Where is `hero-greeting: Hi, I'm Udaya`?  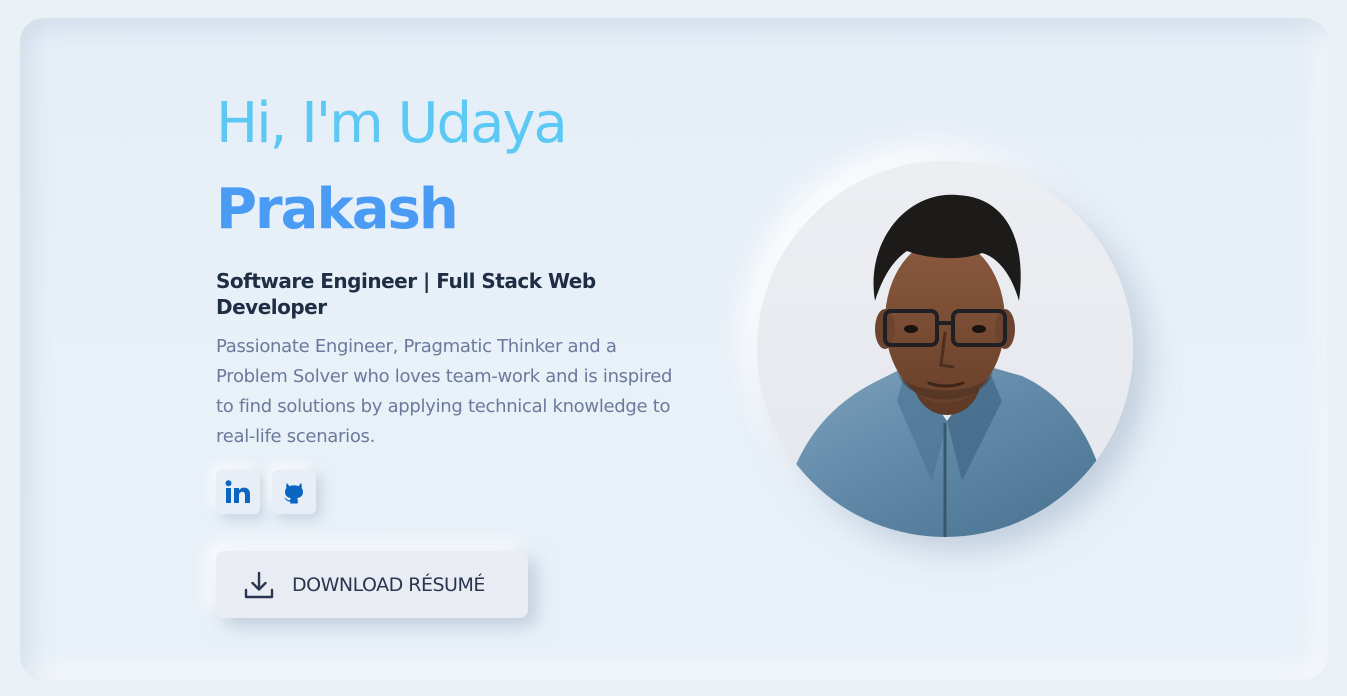 hero-greeting: Hi, I'm Udaya is located at coordinates (392, 123).